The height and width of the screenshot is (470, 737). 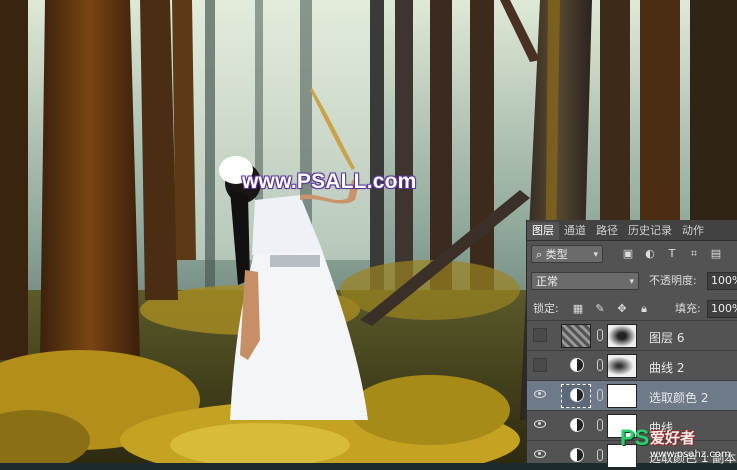 What do you see at coordinates (575, 231) in the screenshot?
I see `tab-channels: 通道` at bounding box center [575, 231].